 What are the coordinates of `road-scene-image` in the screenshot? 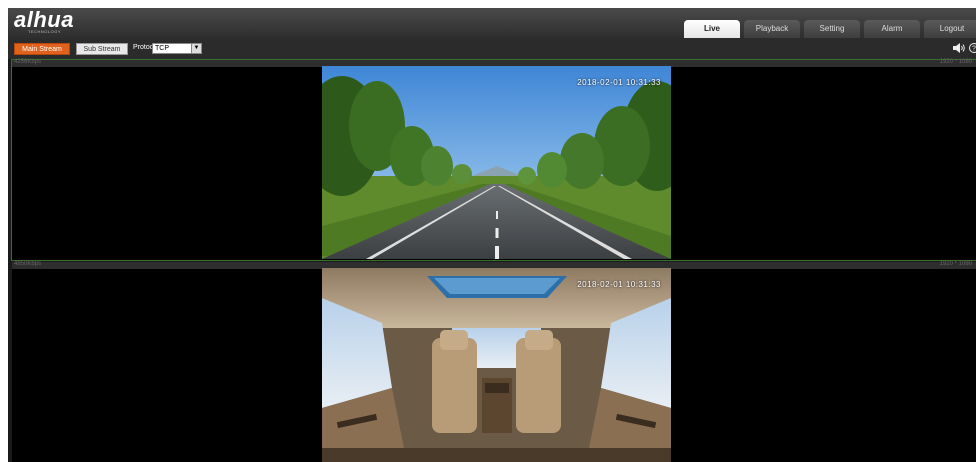 It's located at (496, 162).